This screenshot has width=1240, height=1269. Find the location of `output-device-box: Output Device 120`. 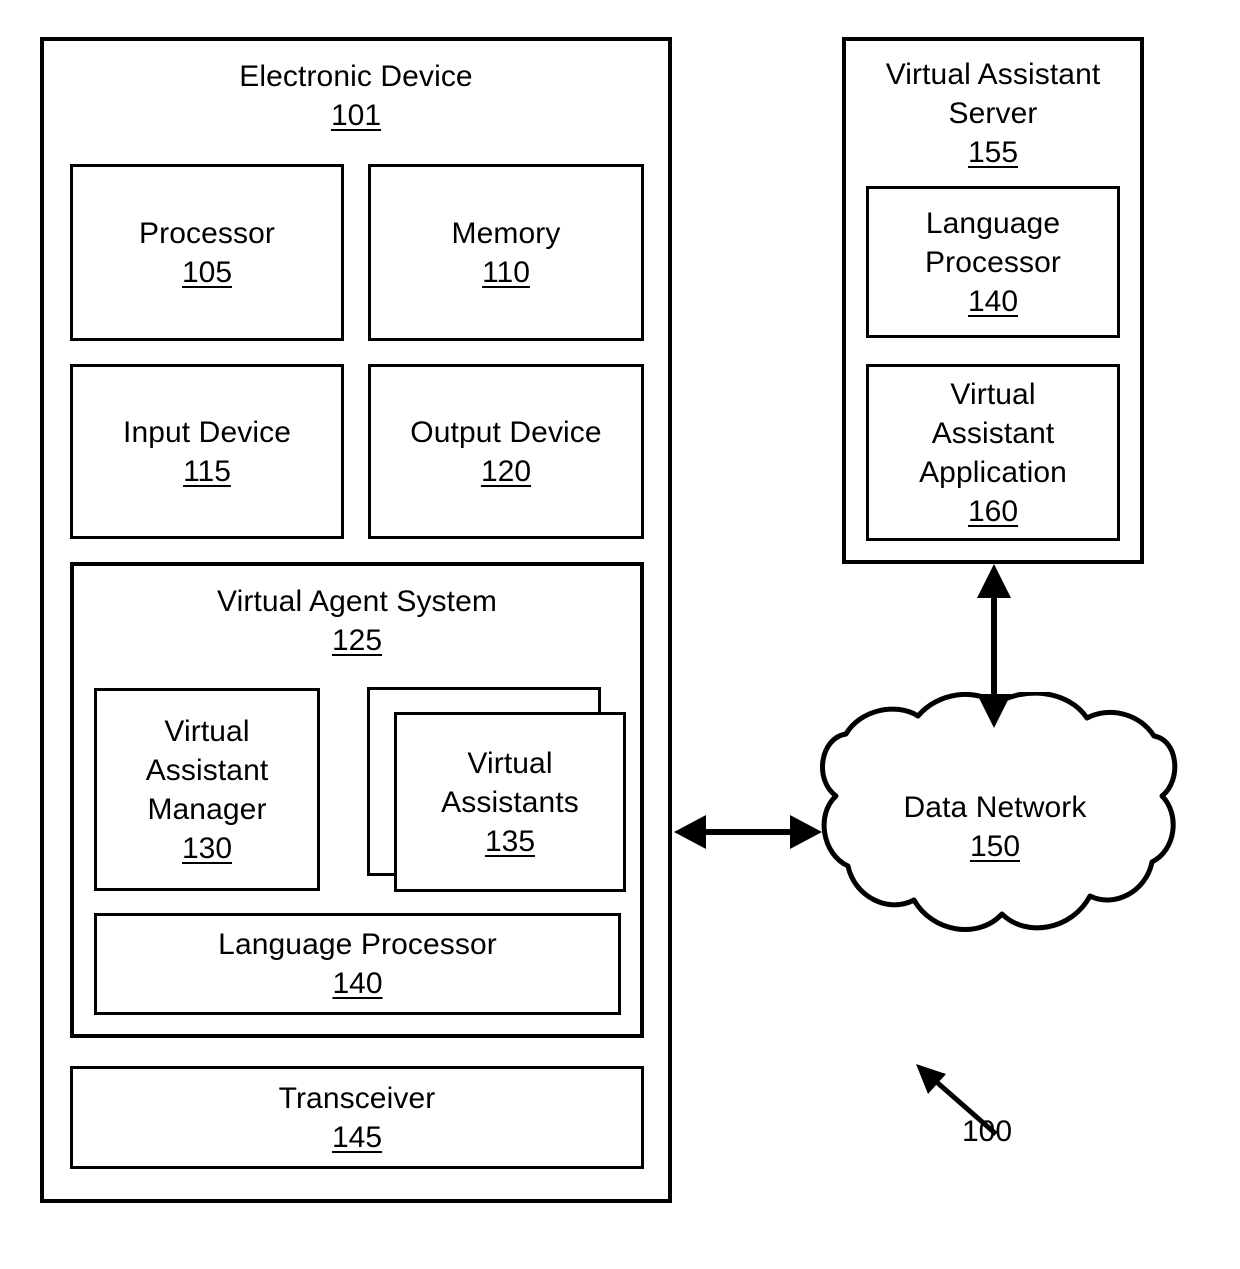

output-device-box: Output Device 120 is located at coordinates (506, 451).